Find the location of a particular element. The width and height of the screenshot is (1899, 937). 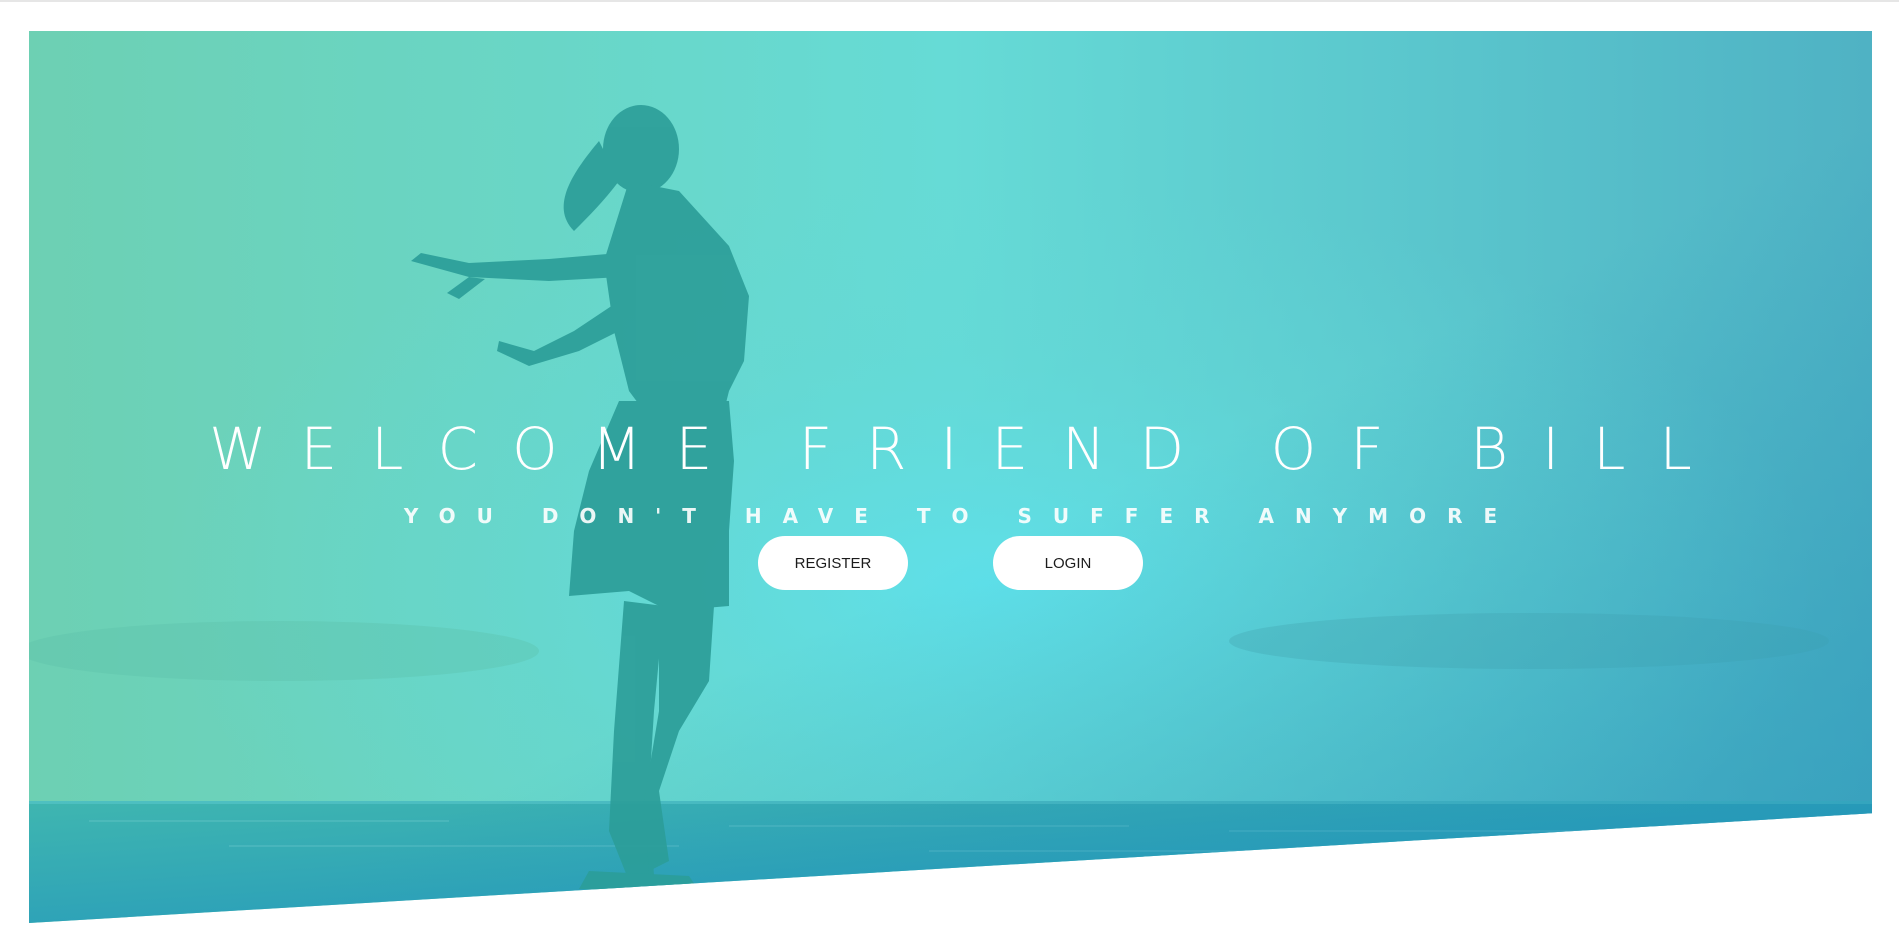

hero-title: WELCOME FRIEND OF BILL is located at coordinates (967, 448).